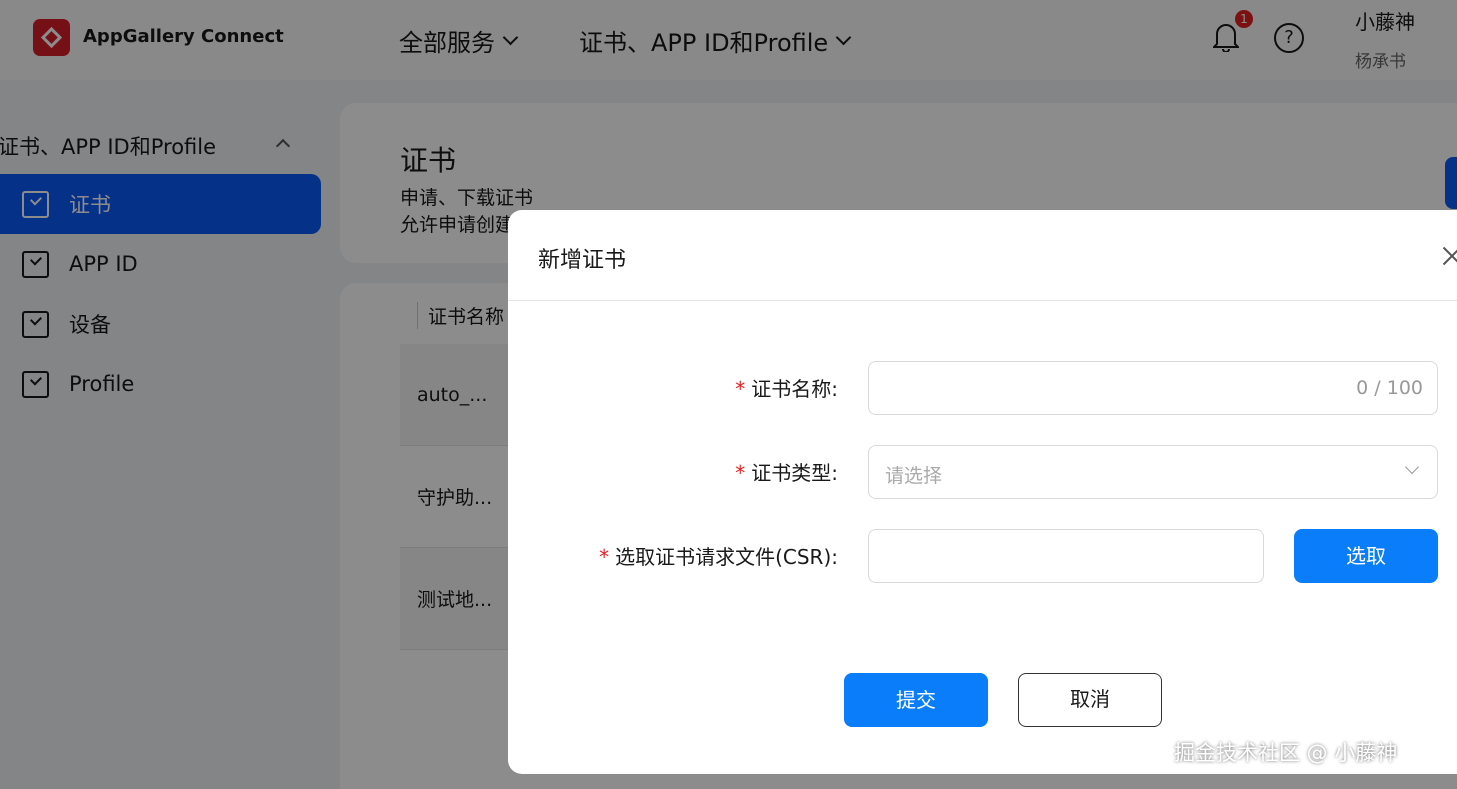  Describe the element at coordinates (1090, 700) in the screenshot. I see `cancel-button: 取消` at that location.